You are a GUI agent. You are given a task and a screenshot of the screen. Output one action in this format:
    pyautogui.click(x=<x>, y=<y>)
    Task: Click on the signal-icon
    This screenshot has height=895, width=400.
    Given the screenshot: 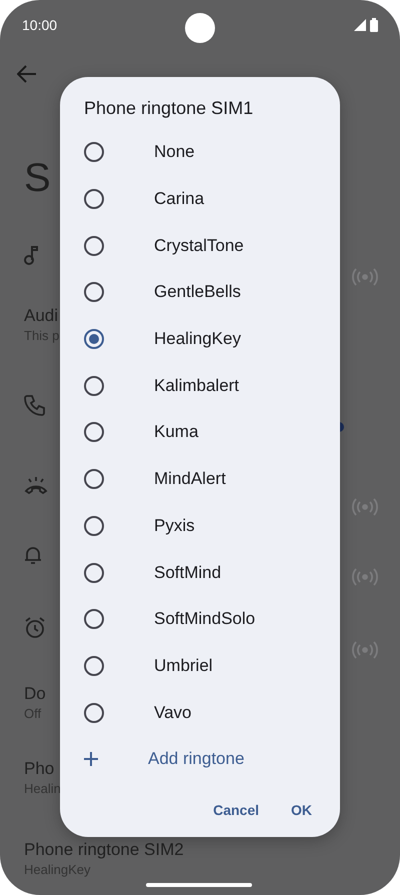 What is the action you would take?
    pyautogui.click(x=360, y=25)
    